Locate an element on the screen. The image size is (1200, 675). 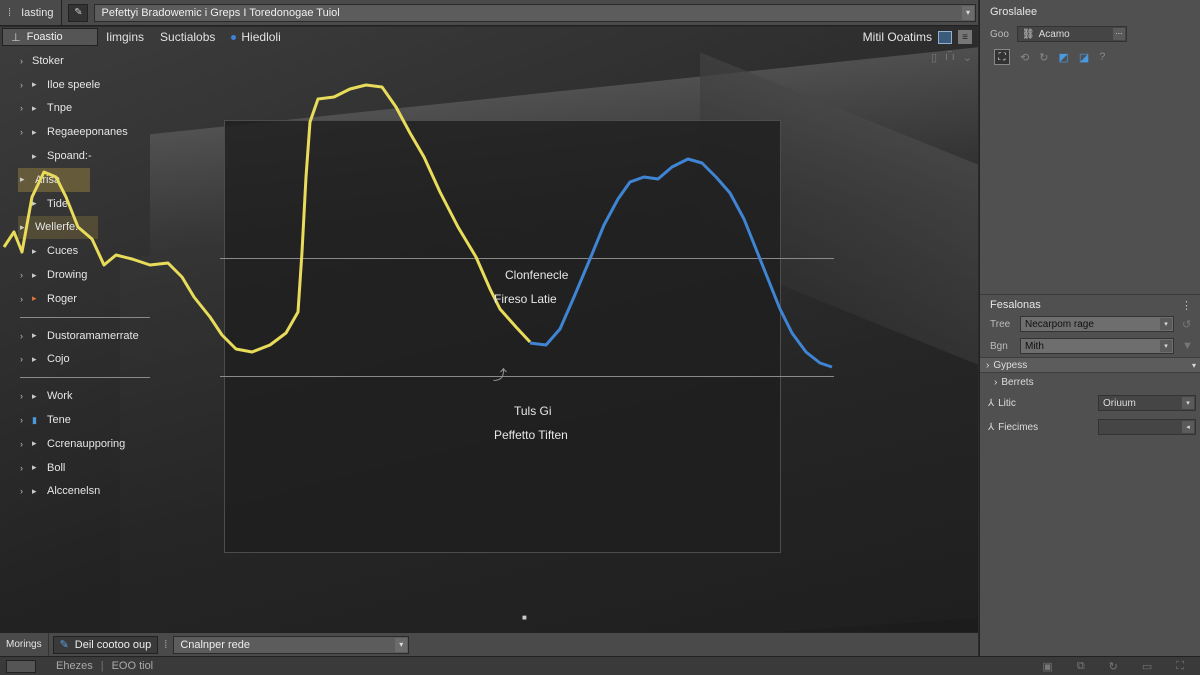
sync-icon: ↻ is located at coordinates (1113, 666).